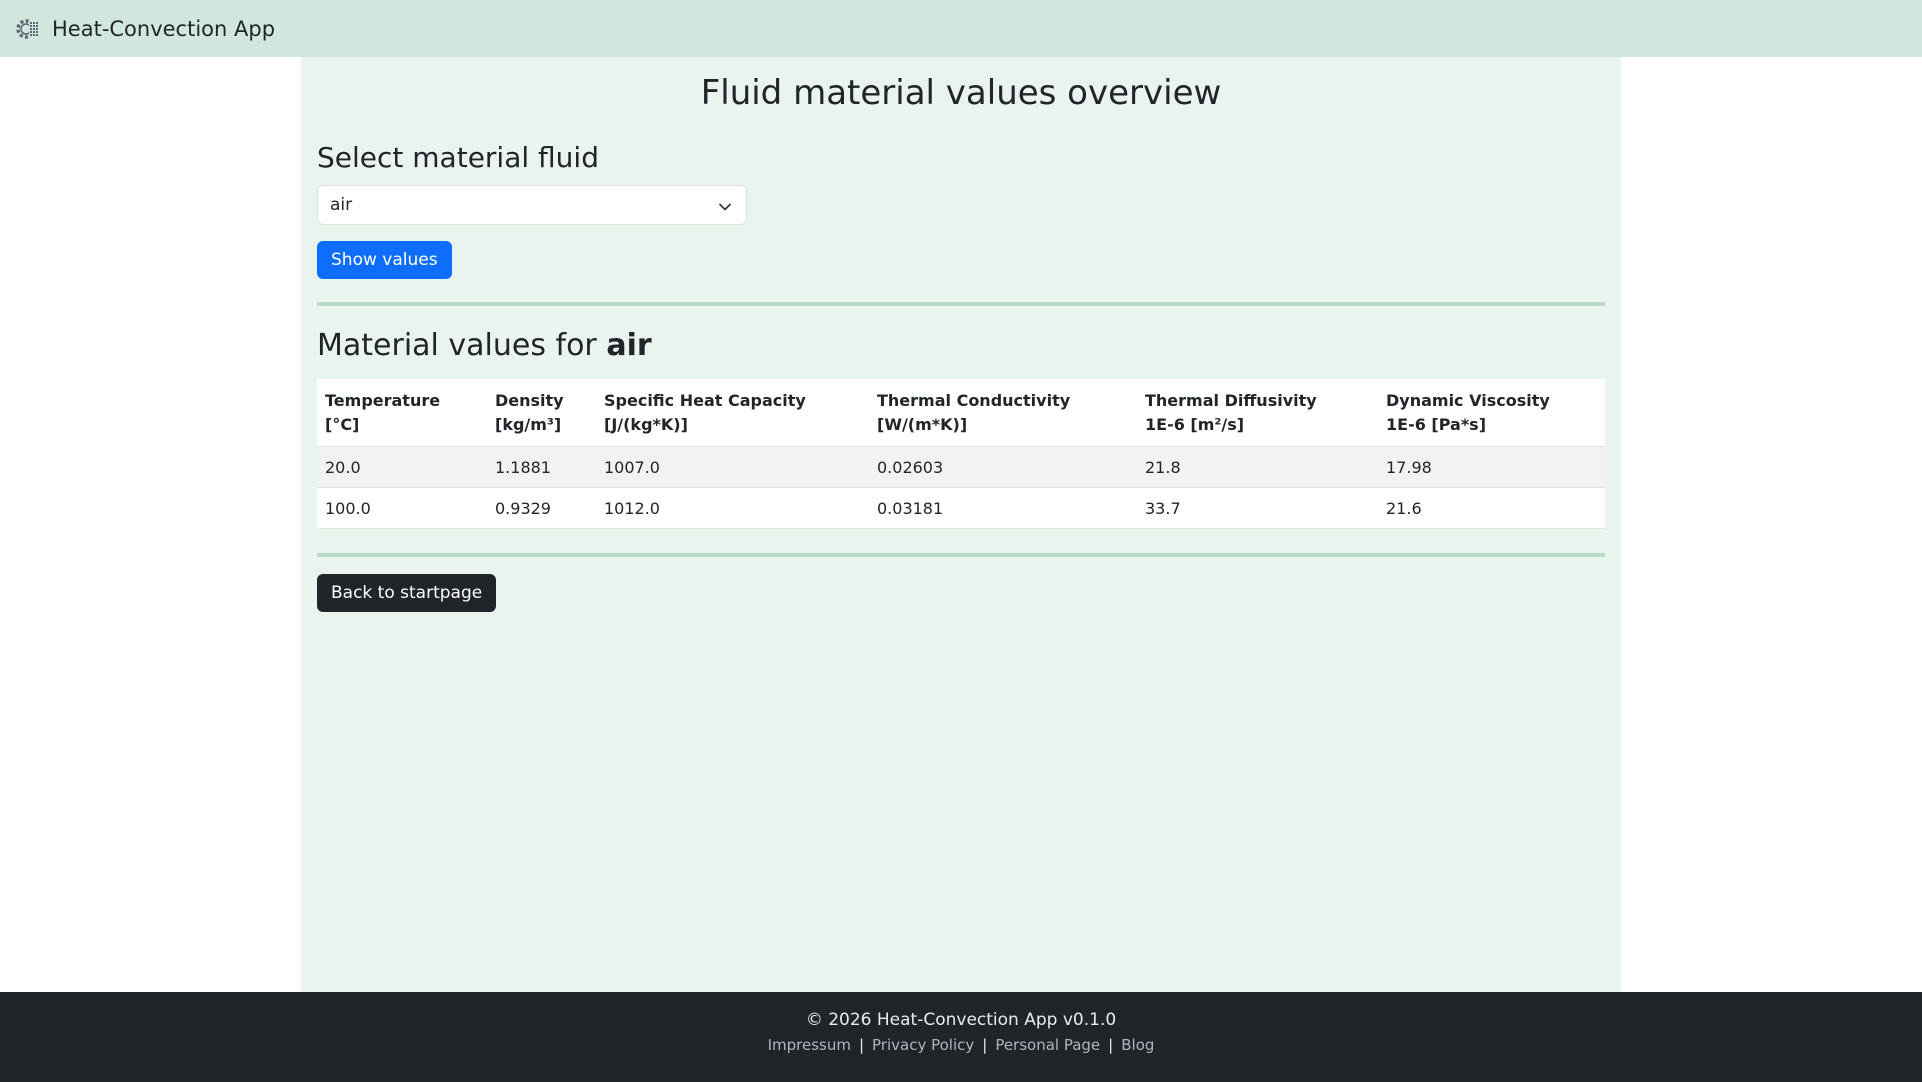 The width and height of the screenshot is (1922, 1082). Describe the element at coordinates (732, 413) in the screenshot. I see `header-specific-heat-capacity: Specific Heat Capacity [J/(kg*K)]` at that location.